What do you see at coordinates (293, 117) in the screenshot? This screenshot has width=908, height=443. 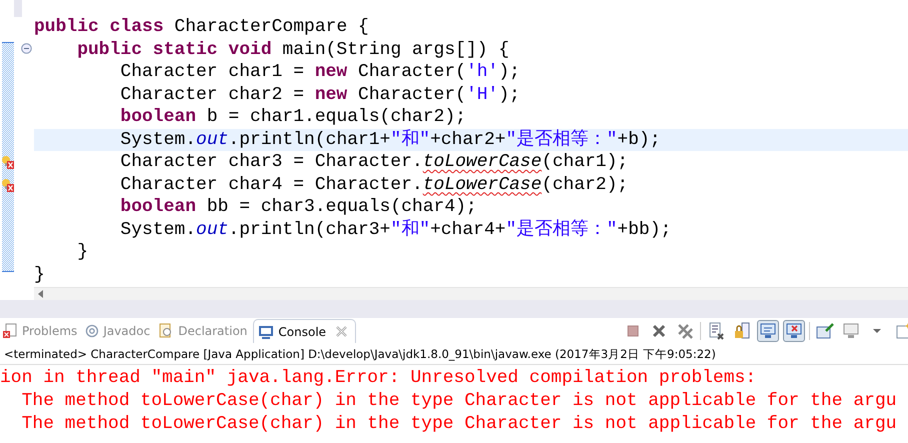 I see `code-line: boolean b = char1.equals(char2);` at bounding box center [293, 117].